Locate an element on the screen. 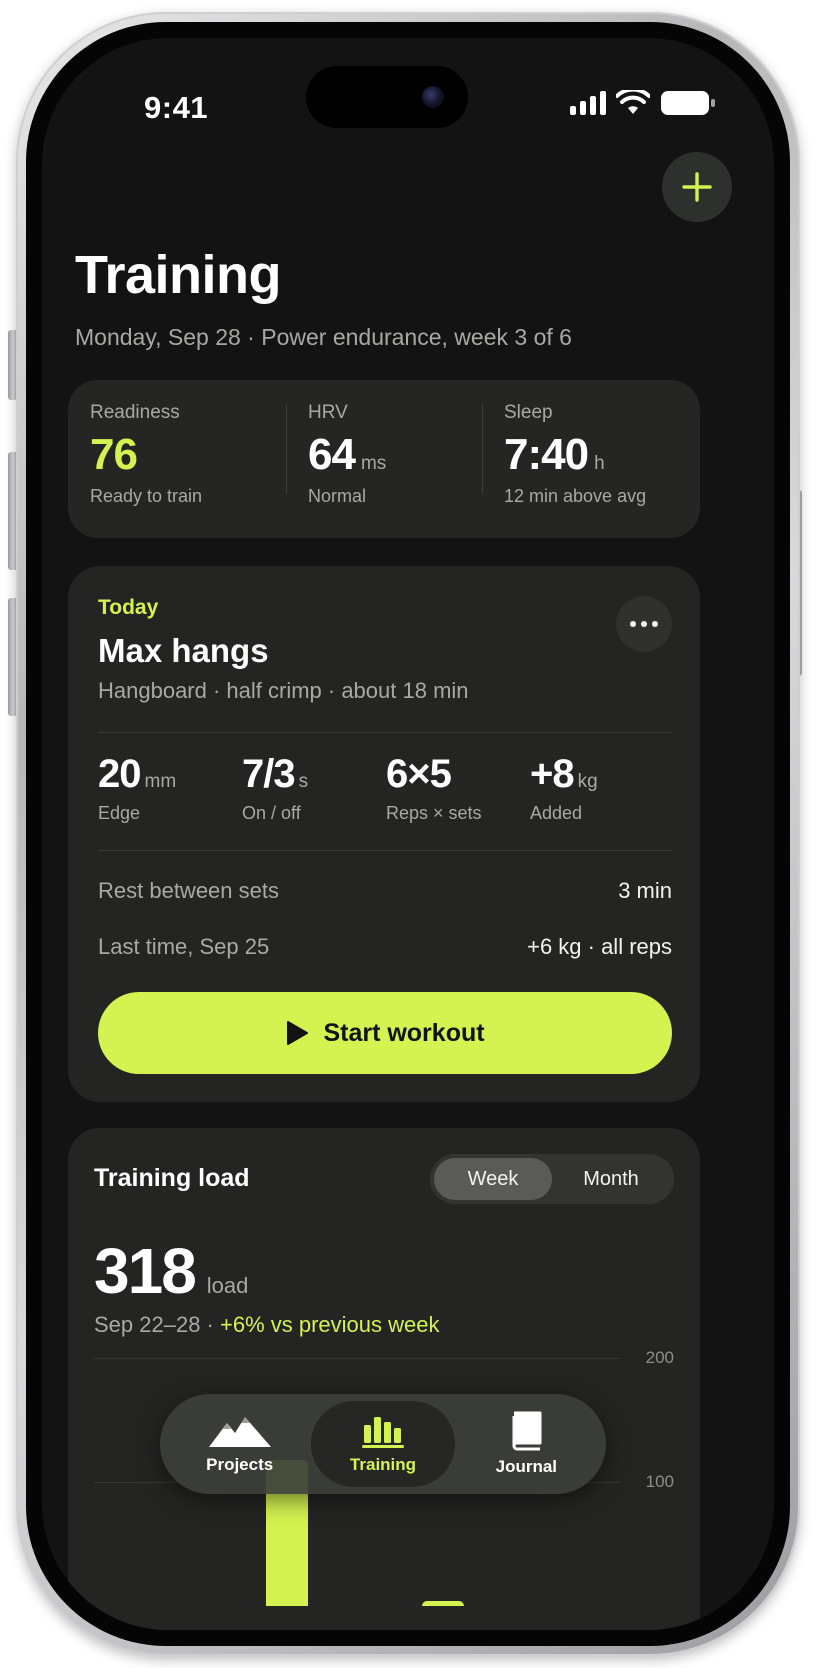 This screenshot has height=1668, width=816. rest-label: Rest between sets is located at coordinates (188, 890).